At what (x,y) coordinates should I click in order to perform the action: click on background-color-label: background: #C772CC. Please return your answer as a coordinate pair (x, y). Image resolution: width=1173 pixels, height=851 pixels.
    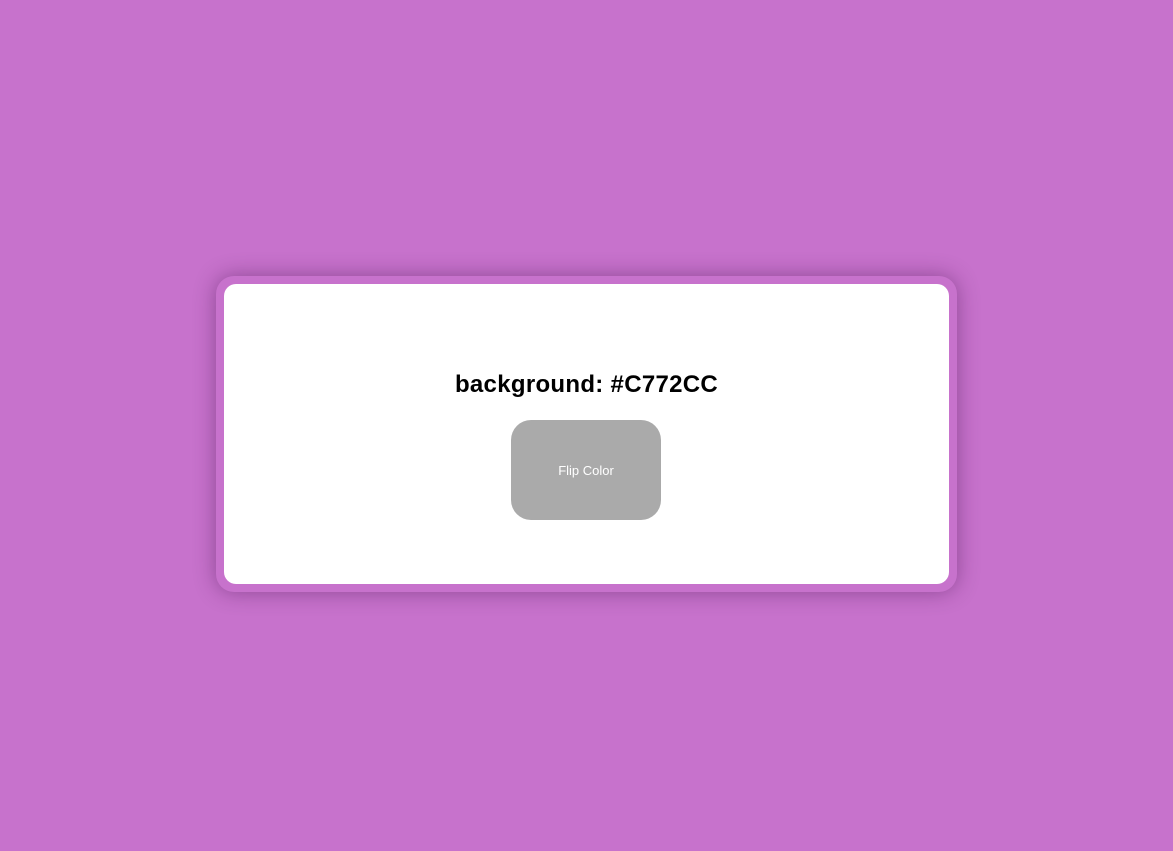
    Looking at the image, I should click on (586, 384).